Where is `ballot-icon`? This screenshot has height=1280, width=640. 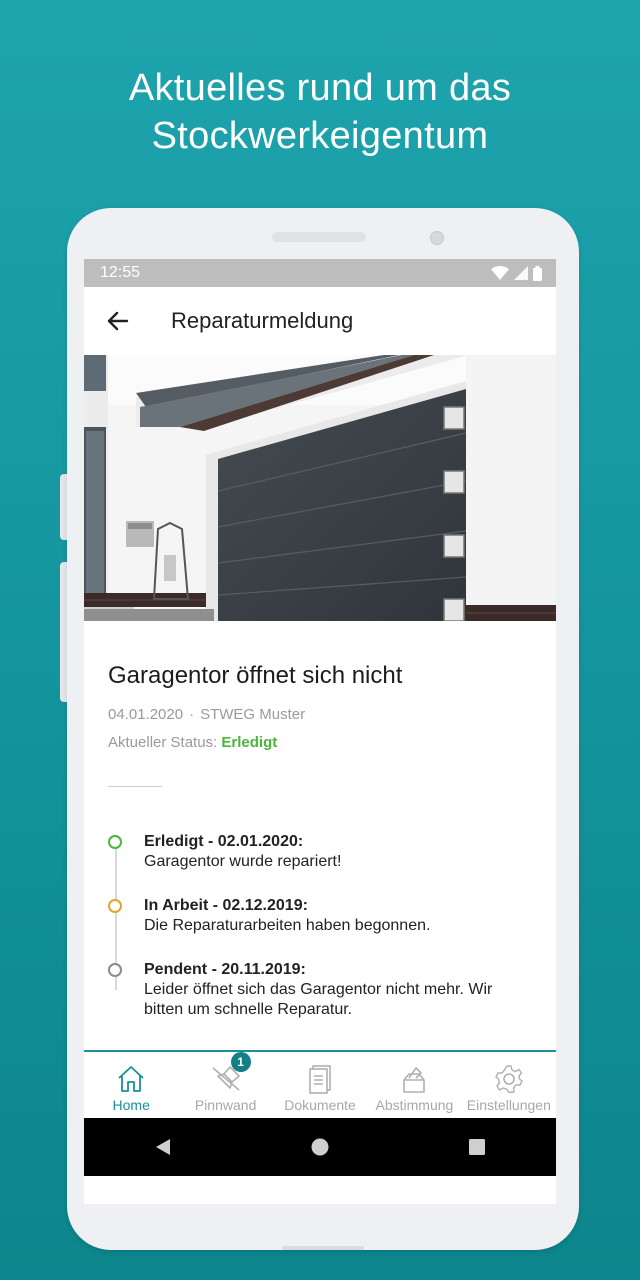 ballot-icon is located at coordinates (414, 1080).